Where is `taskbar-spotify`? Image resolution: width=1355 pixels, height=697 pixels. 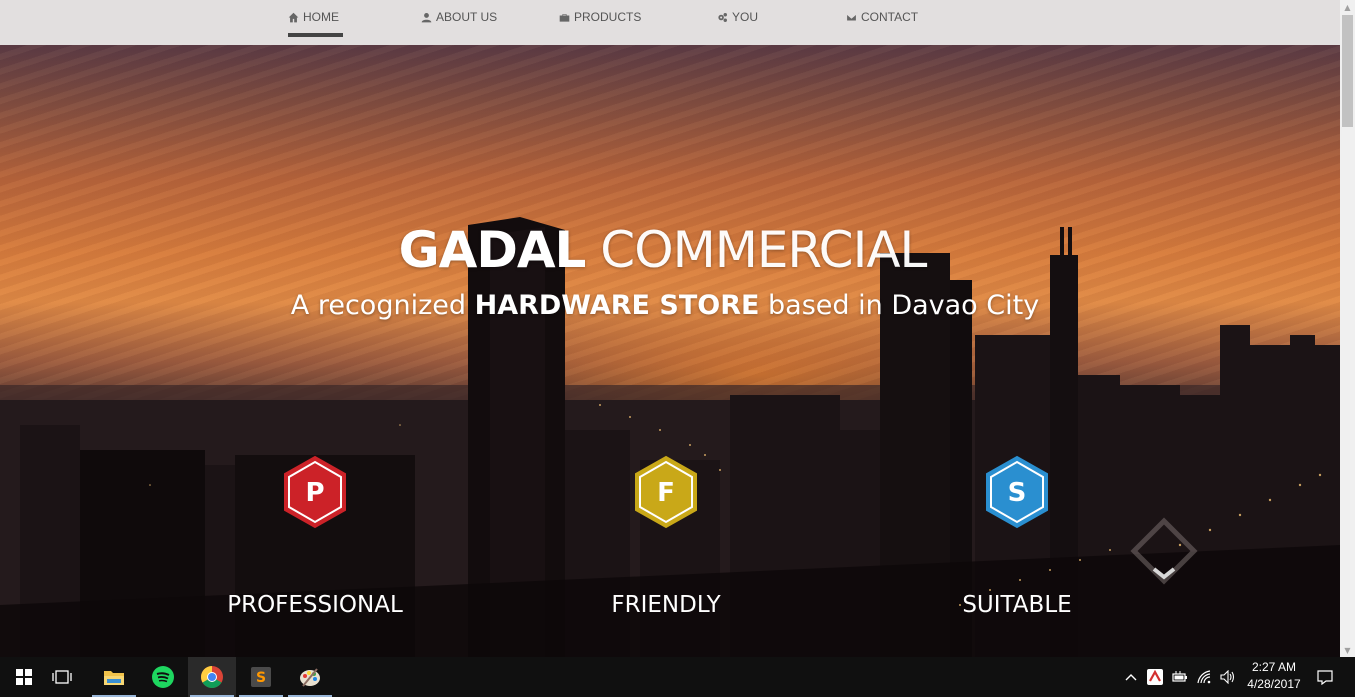 taskbar-spotify is located at coordinates (163, 677).